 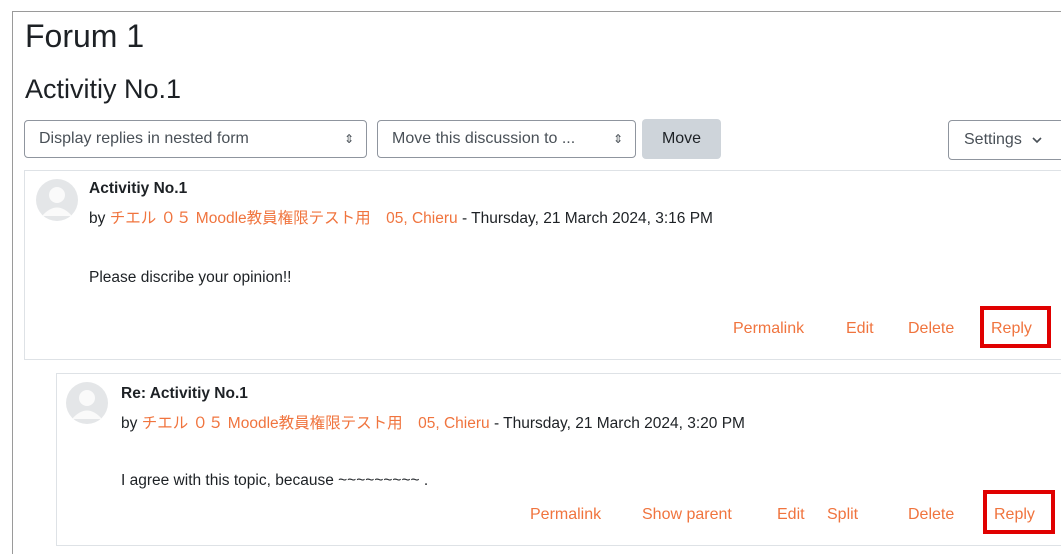 I want to click on display-mode-value: Display replies in nested form, so click(x=144, y=138).